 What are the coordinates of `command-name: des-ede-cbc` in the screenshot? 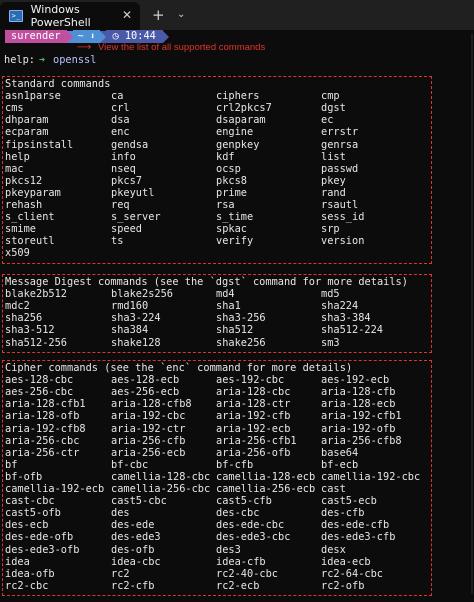 It's located at (250, 525).